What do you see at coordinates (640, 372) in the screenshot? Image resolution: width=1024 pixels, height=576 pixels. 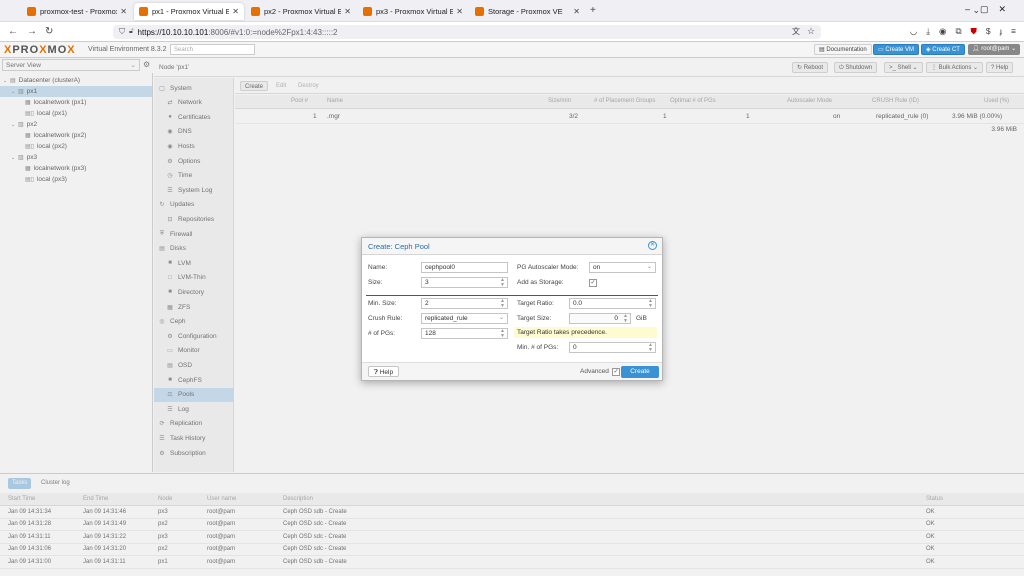 I see `create-button: Create` at bounding box center [640, 372].